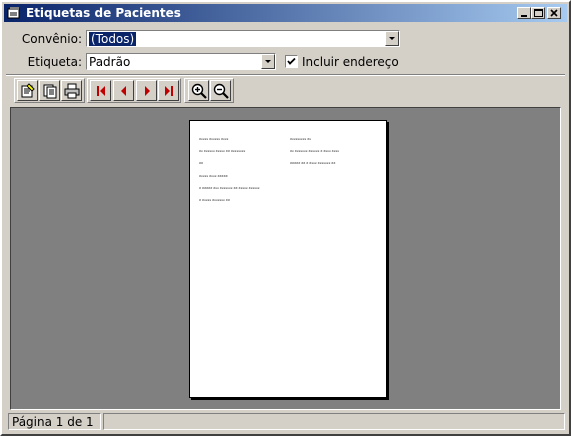  I want to click on export-icon, so click(50, 91).